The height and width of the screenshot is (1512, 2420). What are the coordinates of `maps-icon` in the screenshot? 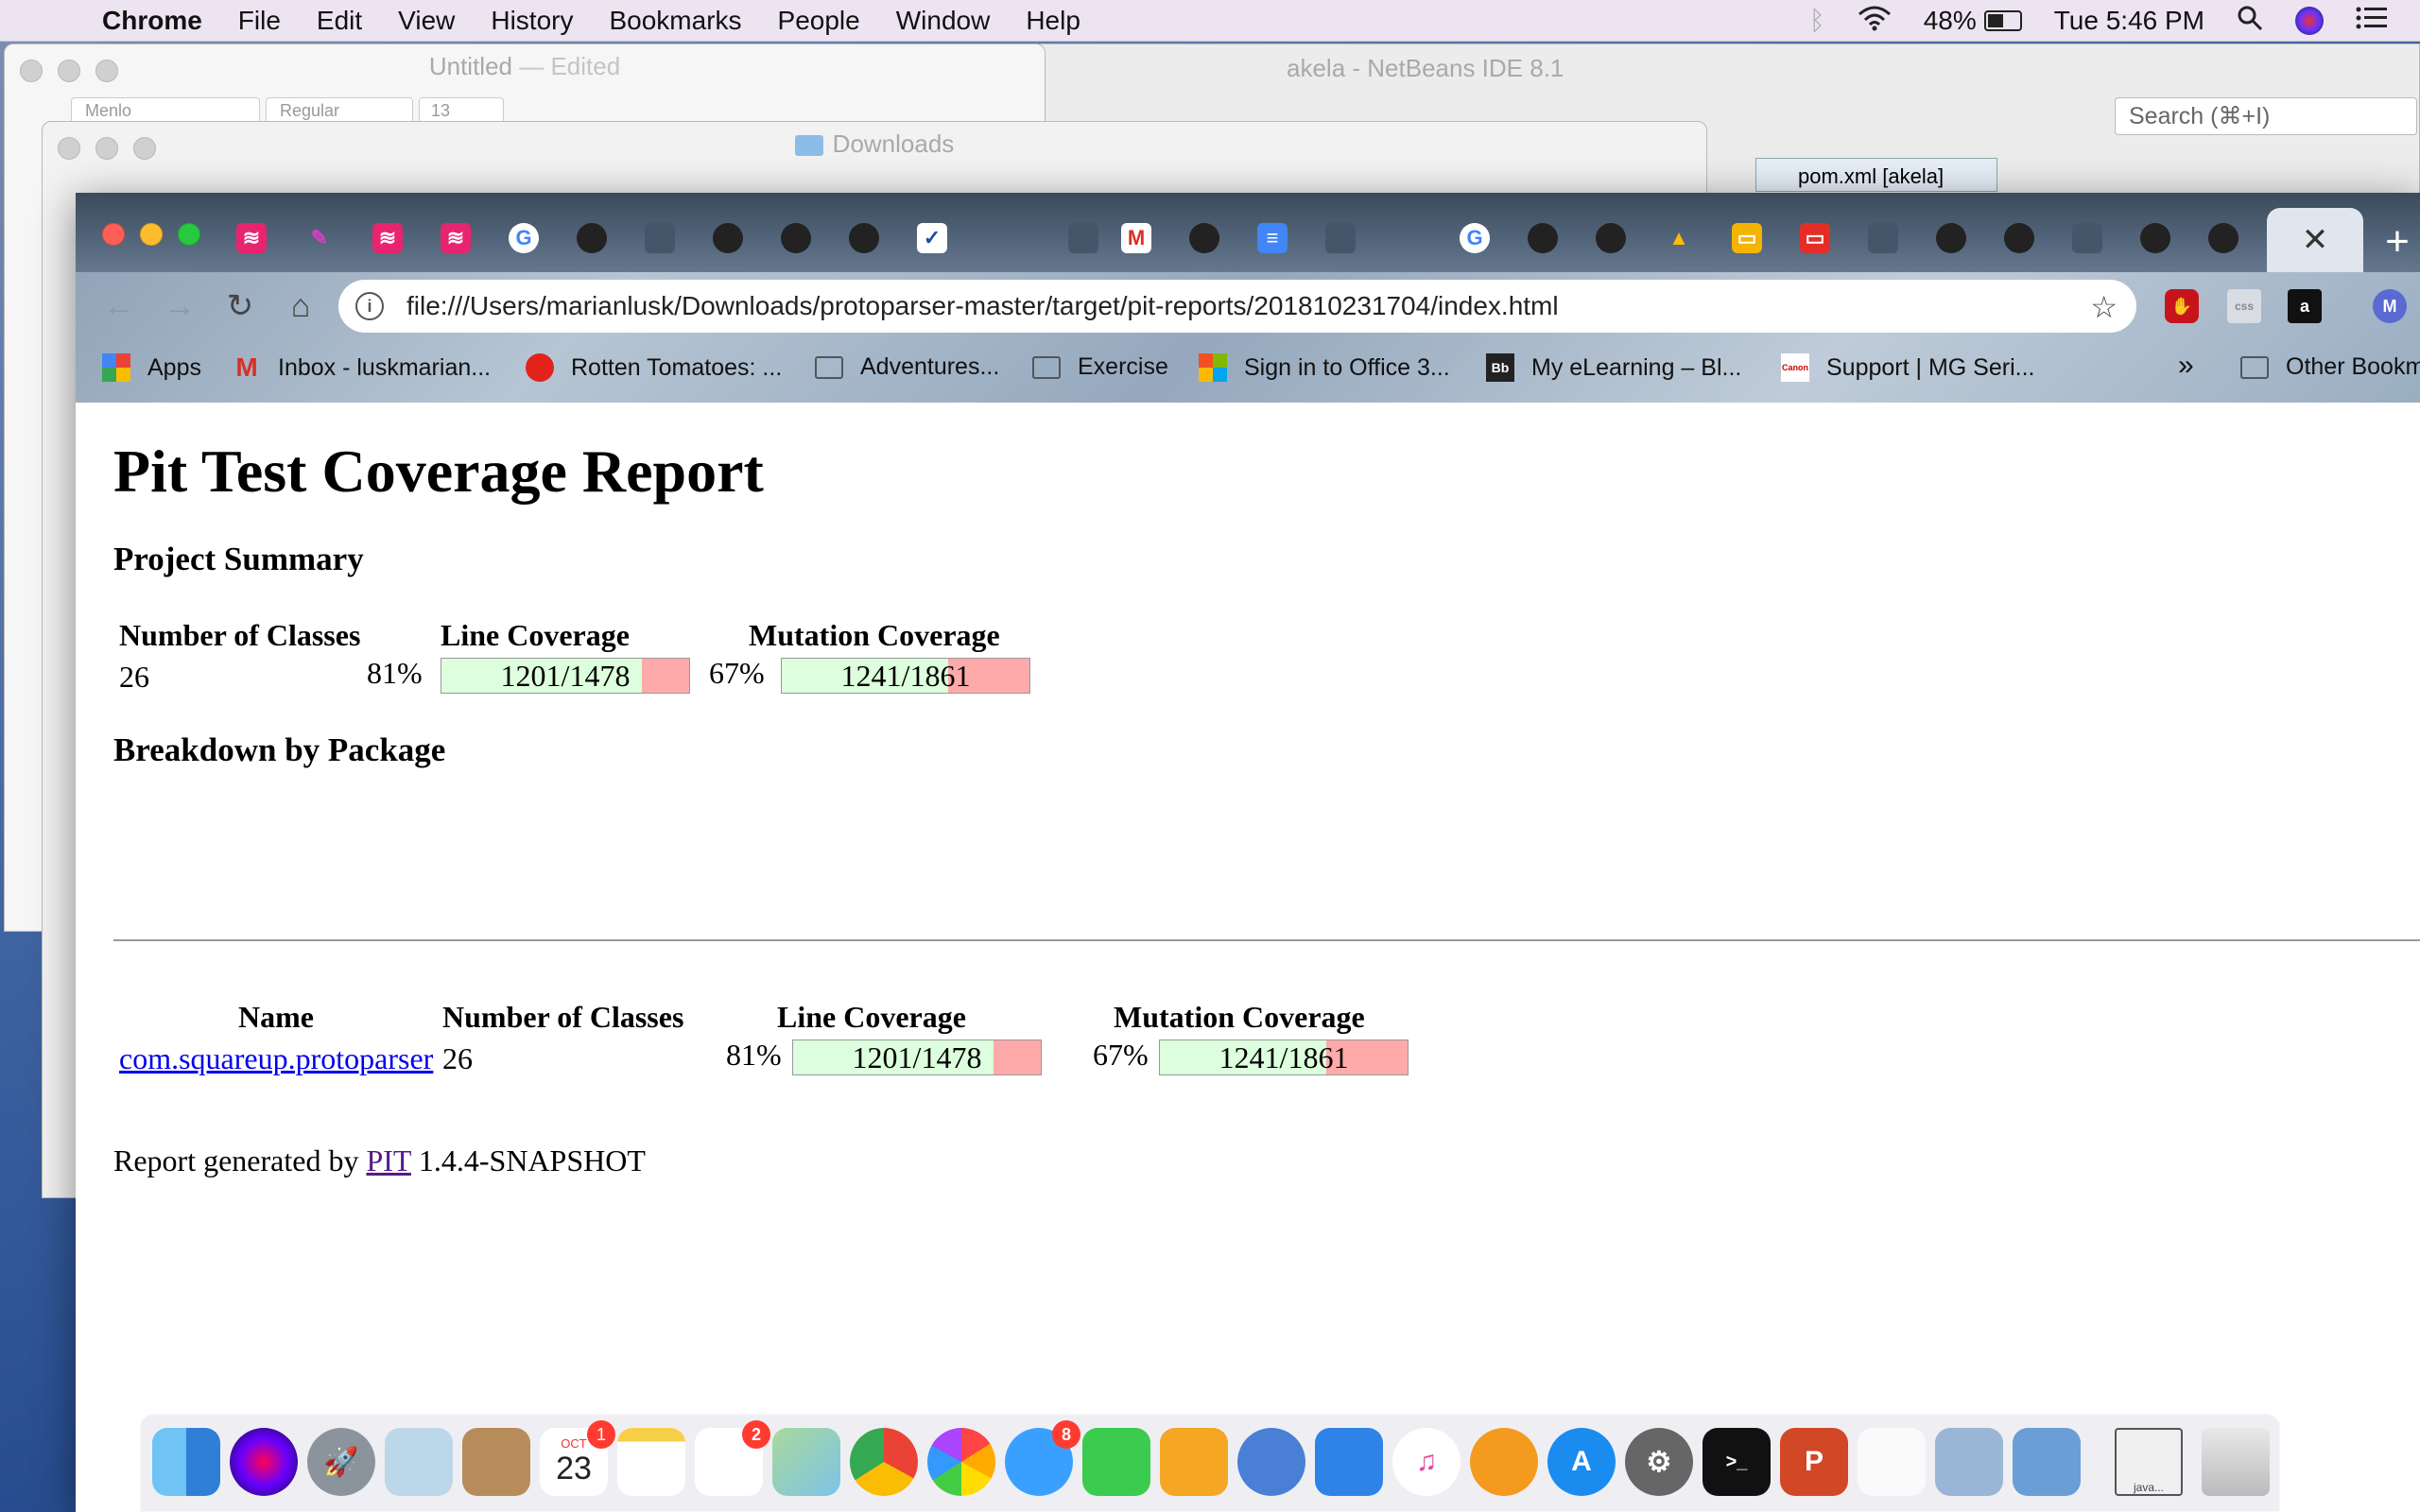 It's located at (806, 1462).